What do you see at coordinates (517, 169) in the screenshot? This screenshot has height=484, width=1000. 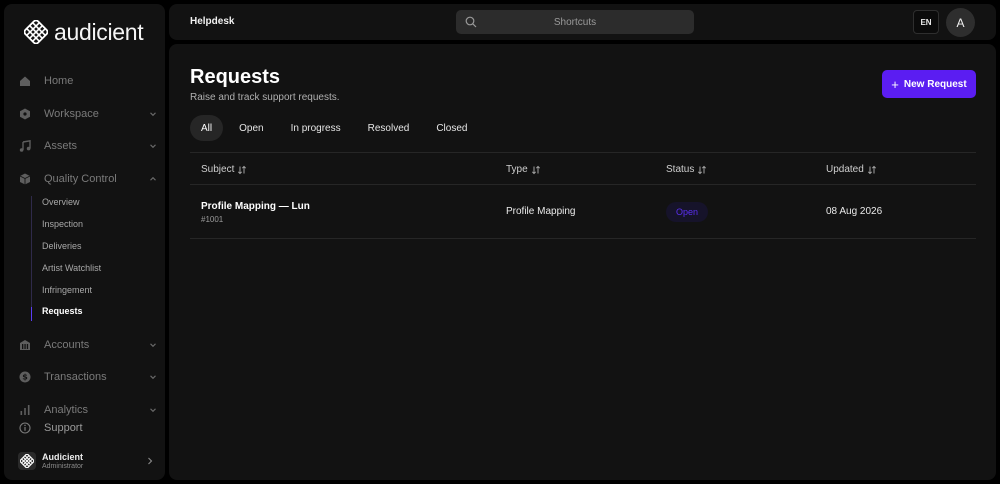 I see `column-label: Type` at bounding box center [517, 169].